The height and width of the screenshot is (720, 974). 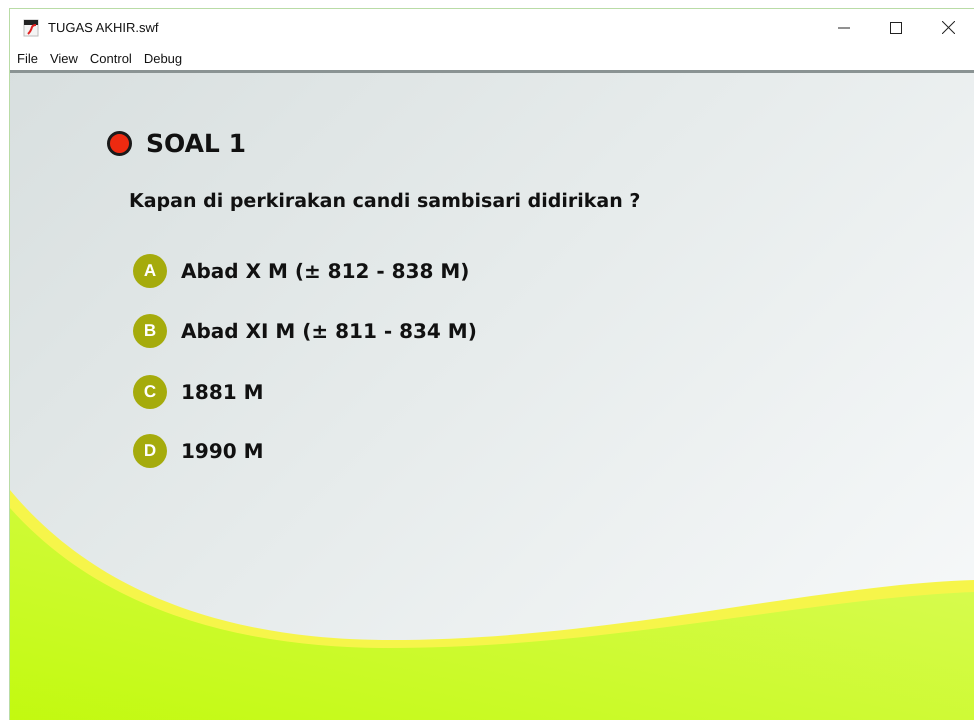 What do you see at coordinates (166, 58) in the screenshot?
I see `menu-item: Debug` at bounding box center [166, 58].